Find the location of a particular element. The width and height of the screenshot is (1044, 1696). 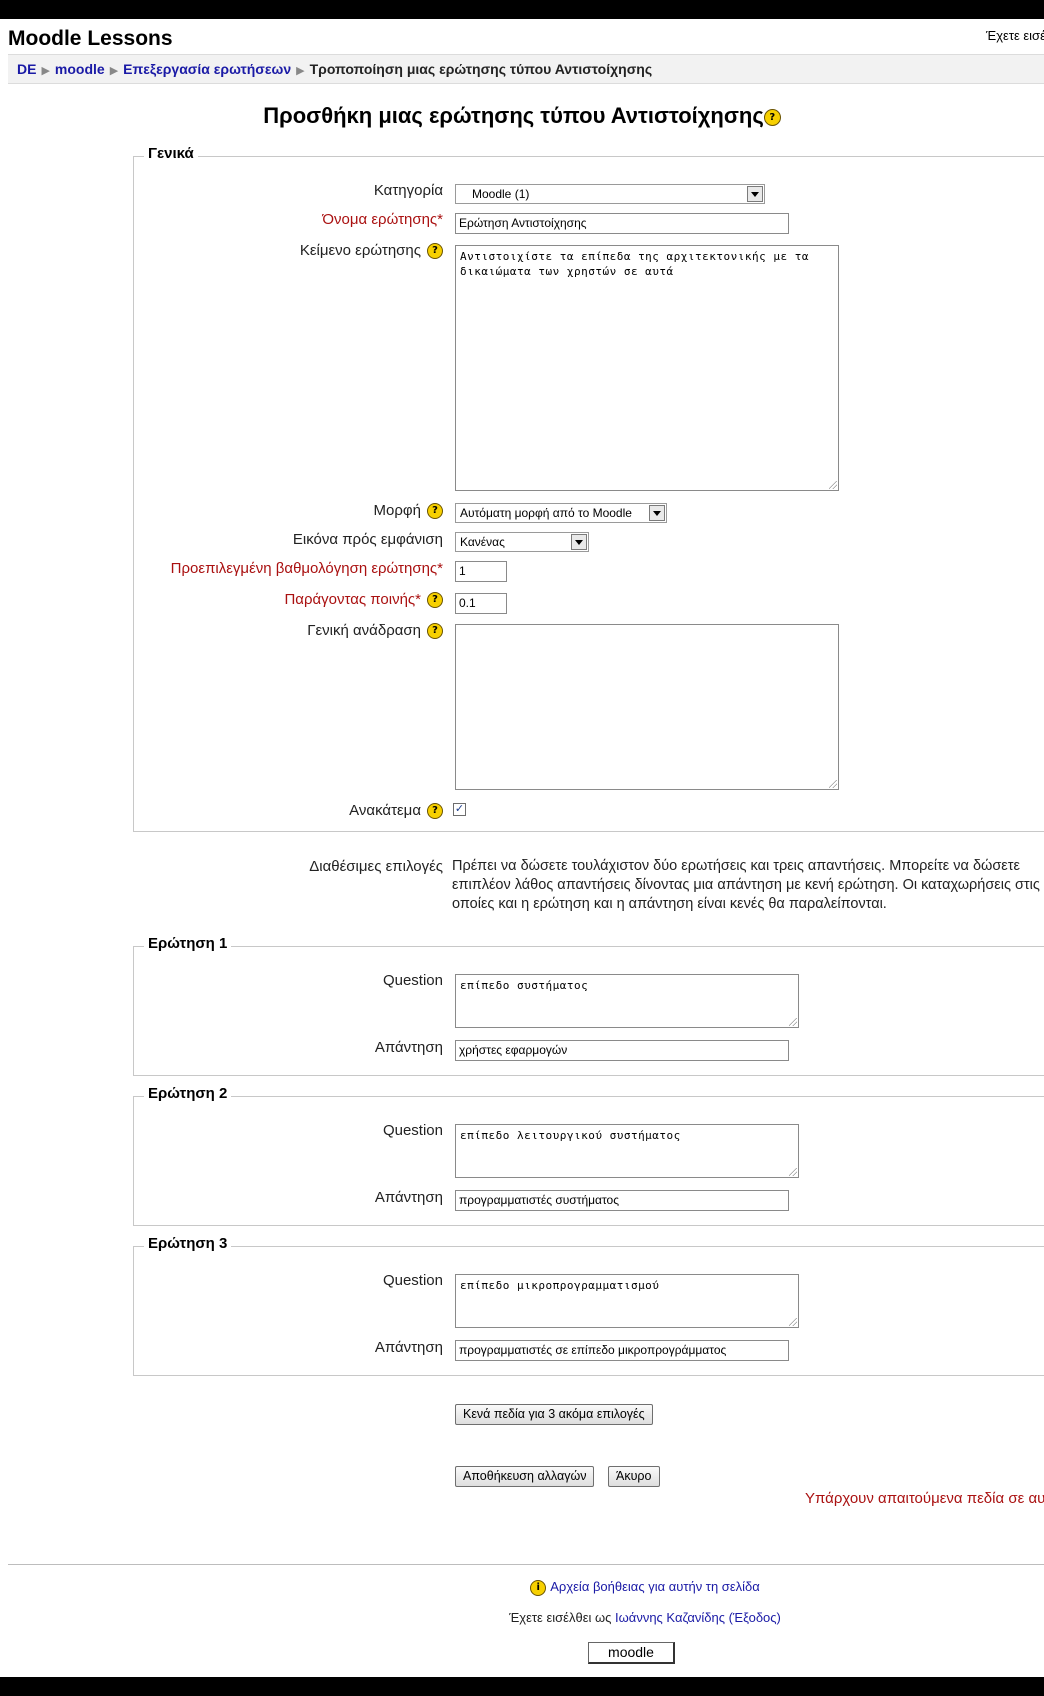

penalty-input: 0.1 is located at coordinates (481, 603).